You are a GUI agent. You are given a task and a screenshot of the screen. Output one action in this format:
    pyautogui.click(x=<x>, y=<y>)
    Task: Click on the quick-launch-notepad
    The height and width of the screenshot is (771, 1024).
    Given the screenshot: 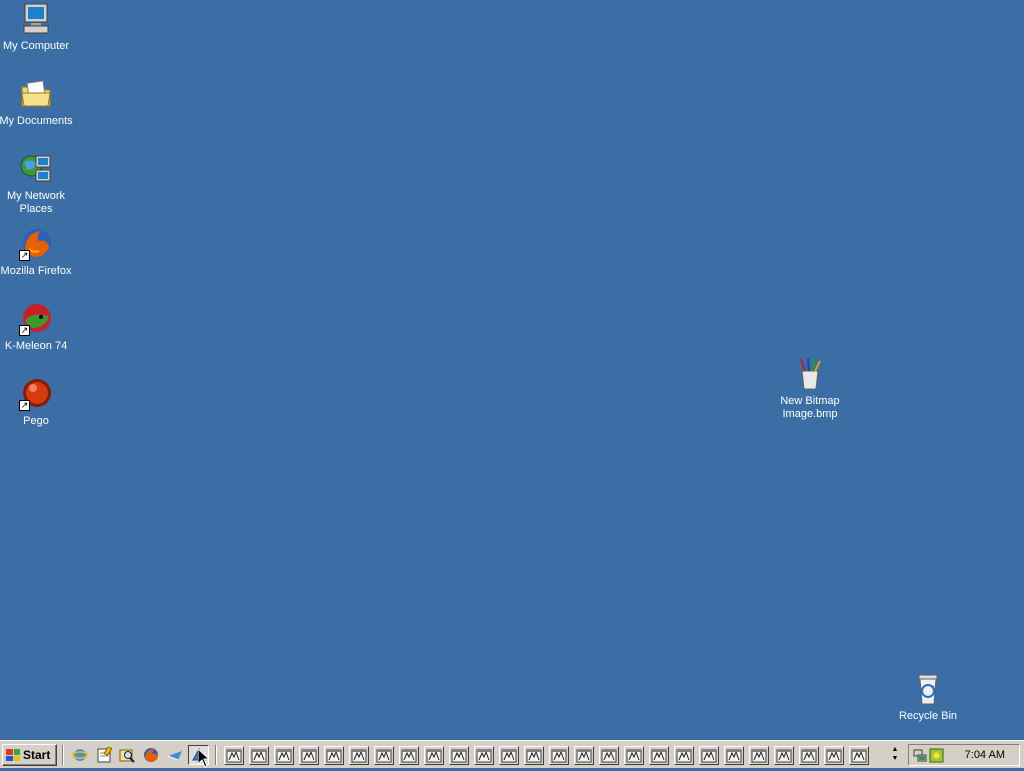 What is the action you would take?
    pyautogui.click(x=104, y=754)
    